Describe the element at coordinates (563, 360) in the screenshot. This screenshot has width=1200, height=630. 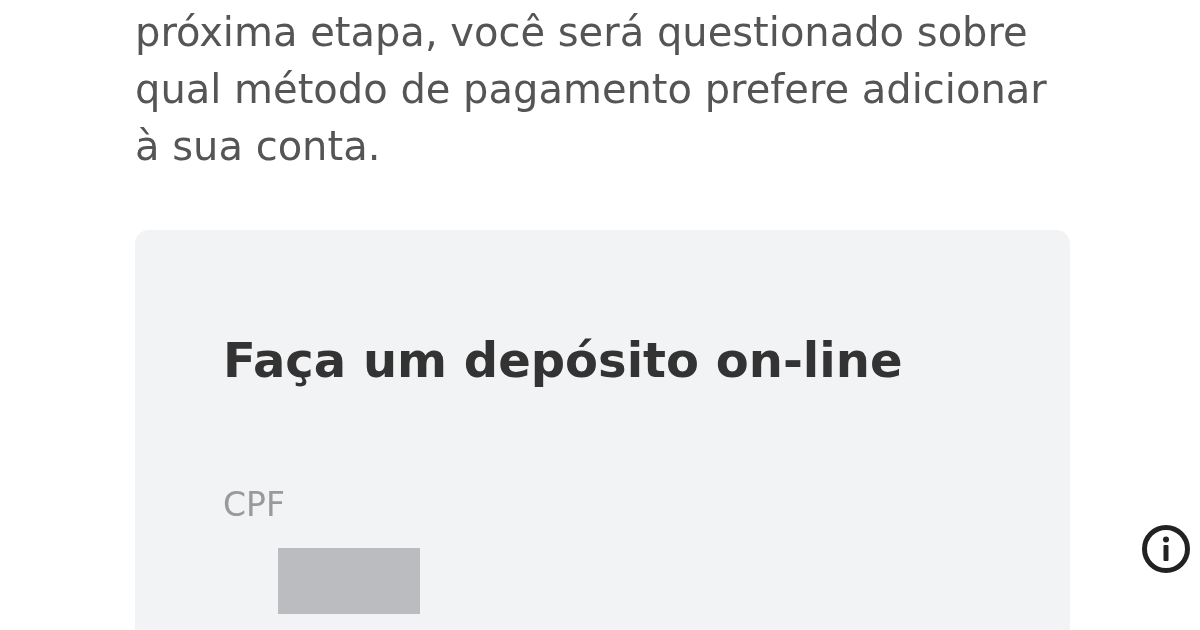
I see `card-title: Faça um depósito on-line` at that location.